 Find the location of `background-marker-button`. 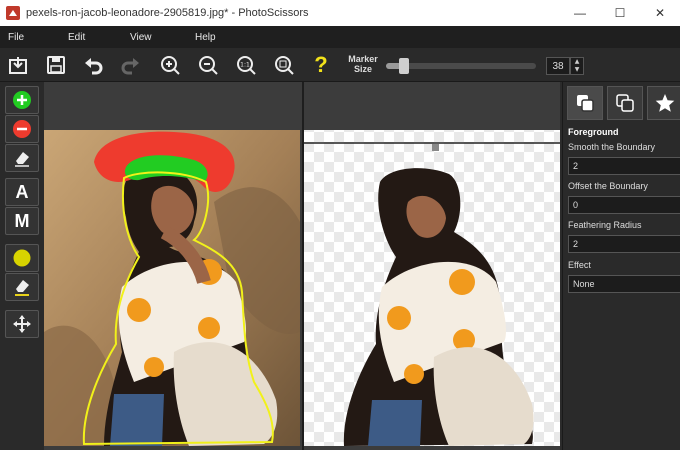

background-marker-button is located at coordinates (22, 129).